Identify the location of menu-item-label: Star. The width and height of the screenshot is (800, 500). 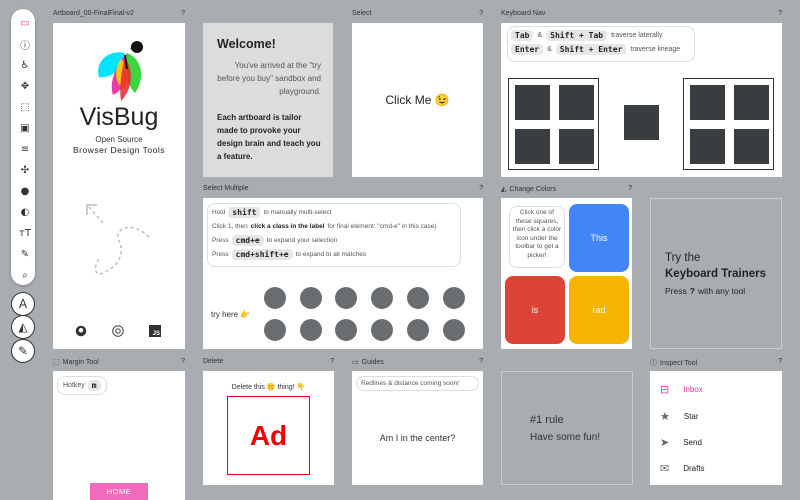
(691, 416).